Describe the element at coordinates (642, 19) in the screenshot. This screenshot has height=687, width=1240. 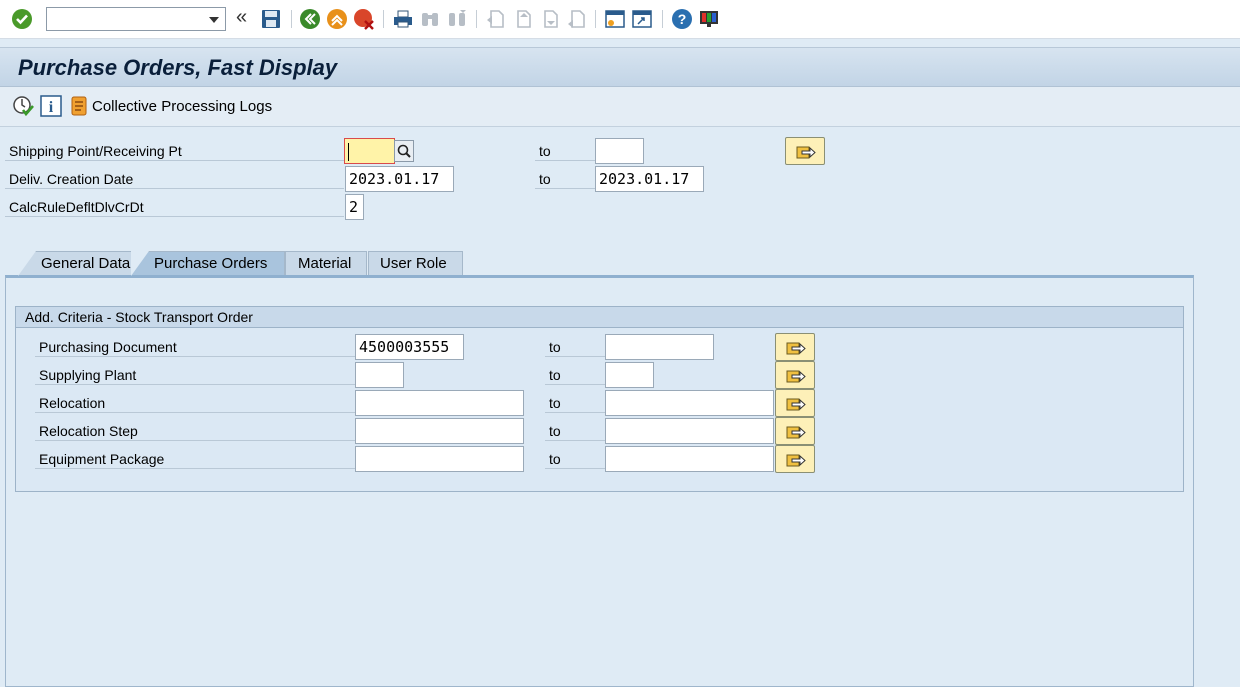
I see `shortcut-icon` at that location.